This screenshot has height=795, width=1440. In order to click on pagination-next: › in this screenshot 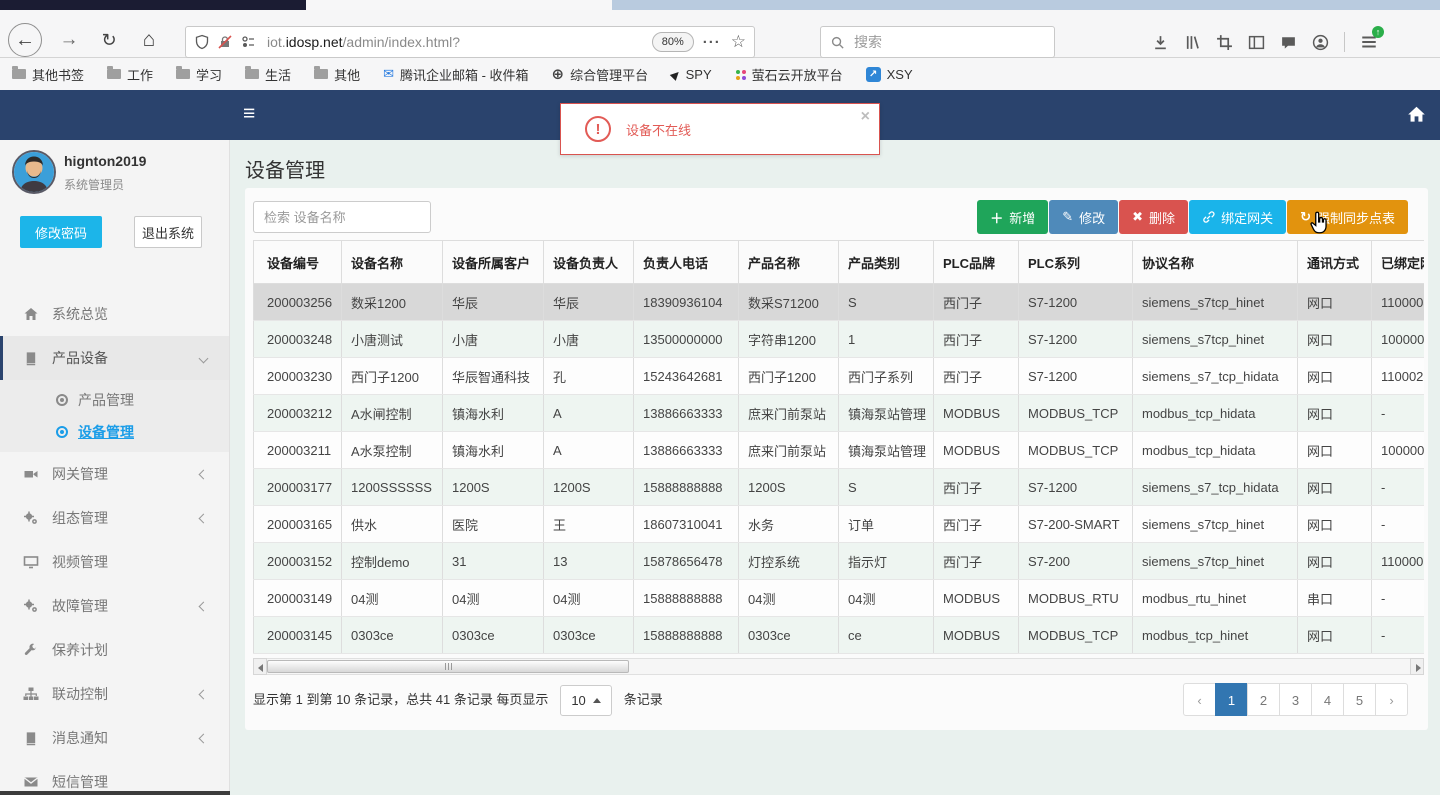, I will do `click(1391, 699)`.